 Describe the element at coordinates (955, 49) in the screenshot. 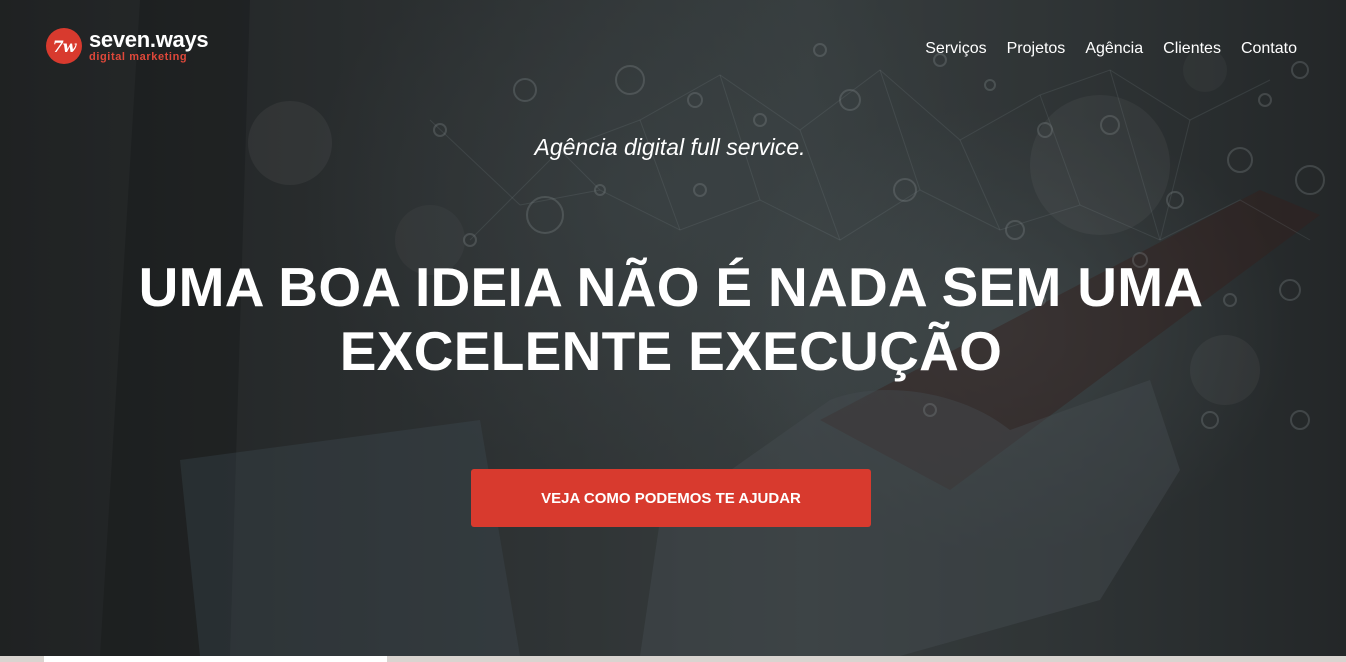

I see `nav-link-servicos: Serviços` at that location.